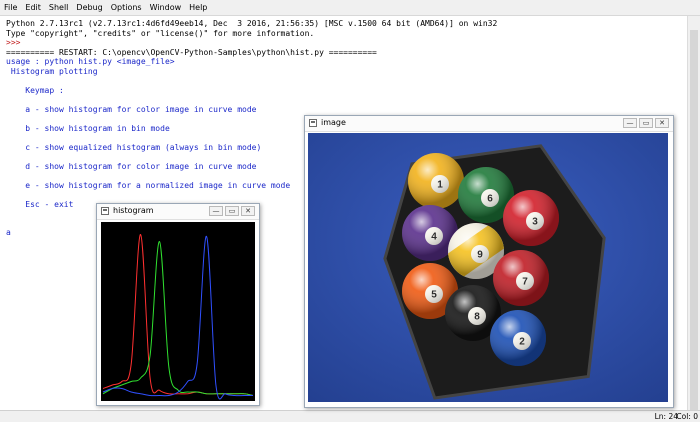  What do you see at coordinates (350, 8) in the screenshot?
I see `menu-bar: File Edit Shell Debug Options Window Help` at bounding box center [350, 8].